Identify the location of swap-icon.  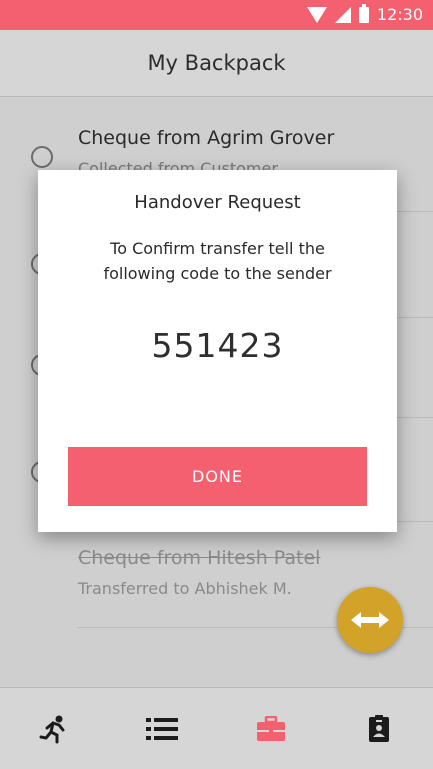
(370, 620).